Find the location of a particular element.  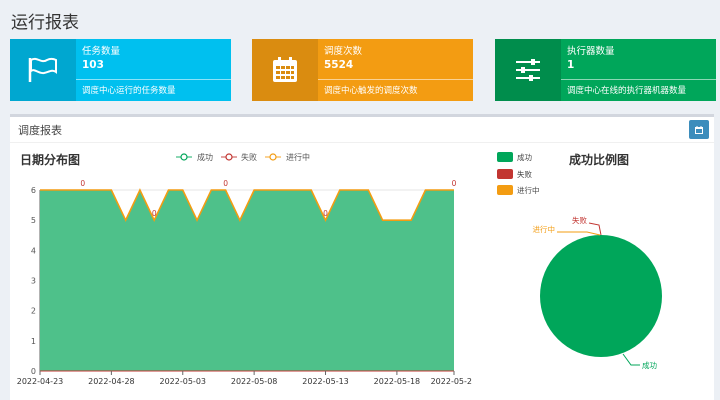

pie-callout-label: 失败 is located at coordinates (579, 220).